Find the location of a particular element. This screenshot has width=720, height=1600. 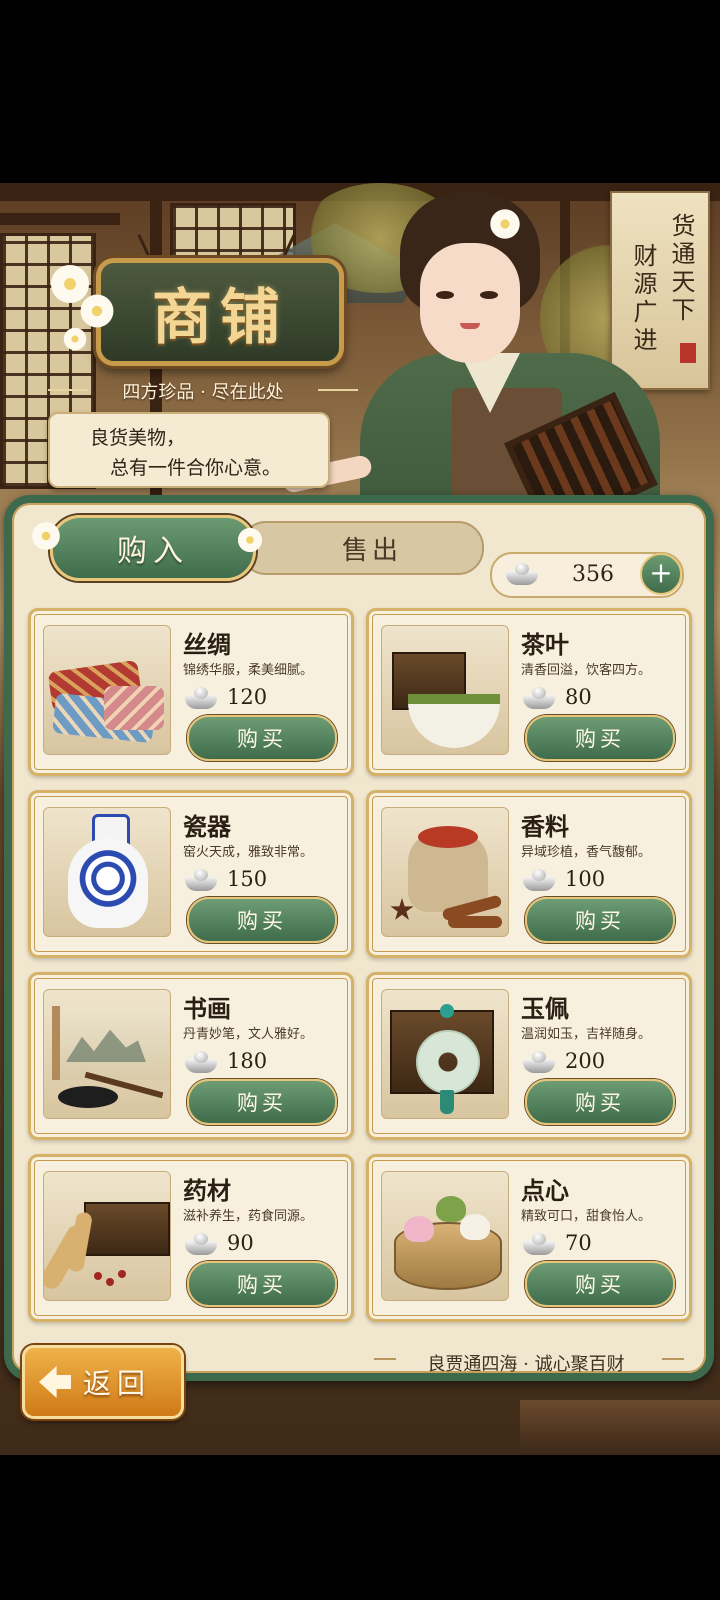

item-price: 200 is located at coordinates (585, 1061).